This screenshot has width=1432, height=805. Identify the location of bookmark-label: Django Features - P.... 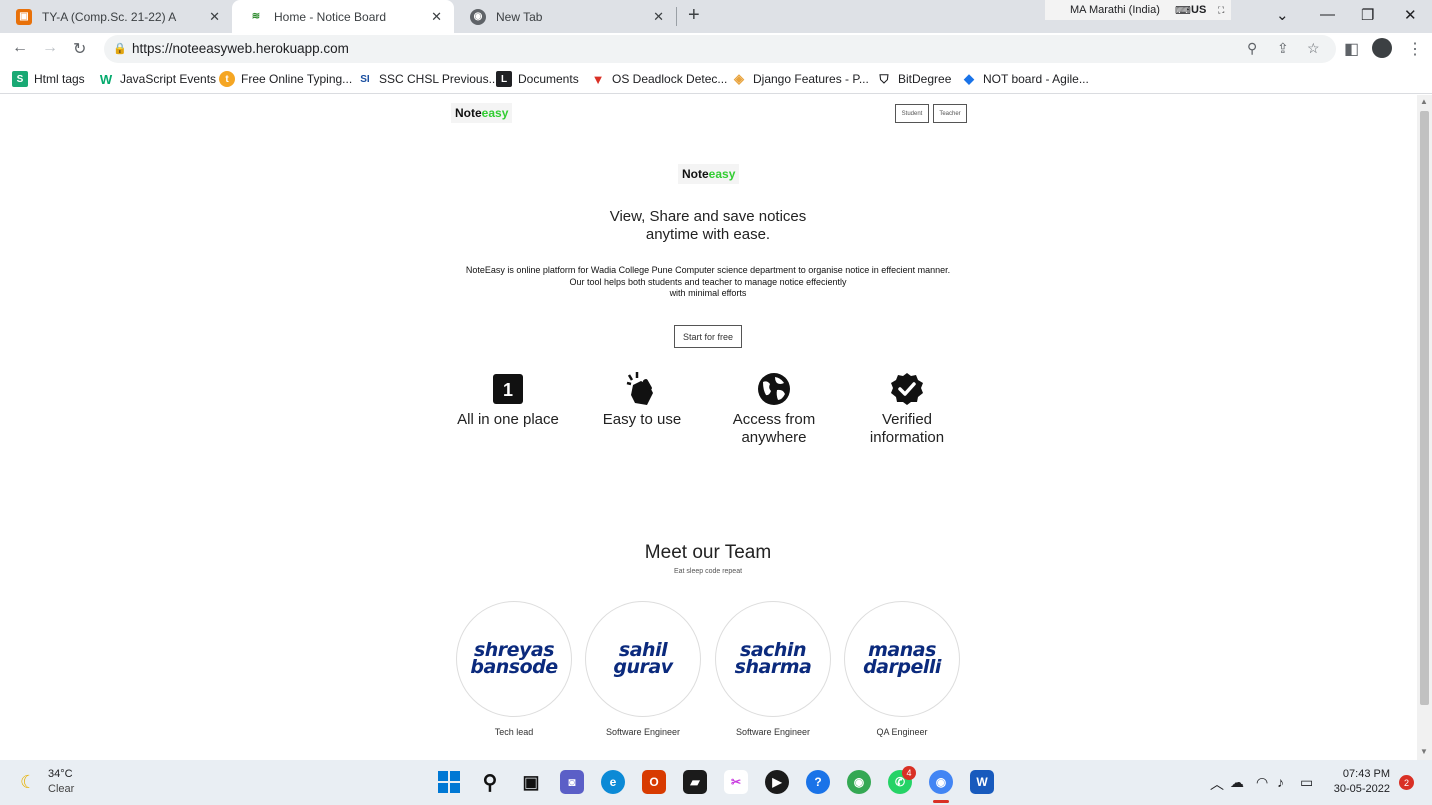
(811, 79).